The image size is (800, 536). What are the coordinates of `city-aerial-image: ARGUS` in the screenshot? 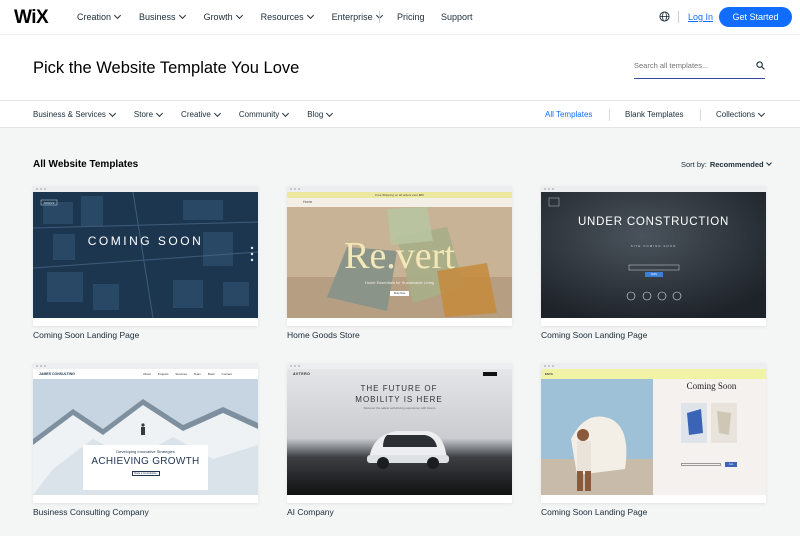 It's located at (145, 255).